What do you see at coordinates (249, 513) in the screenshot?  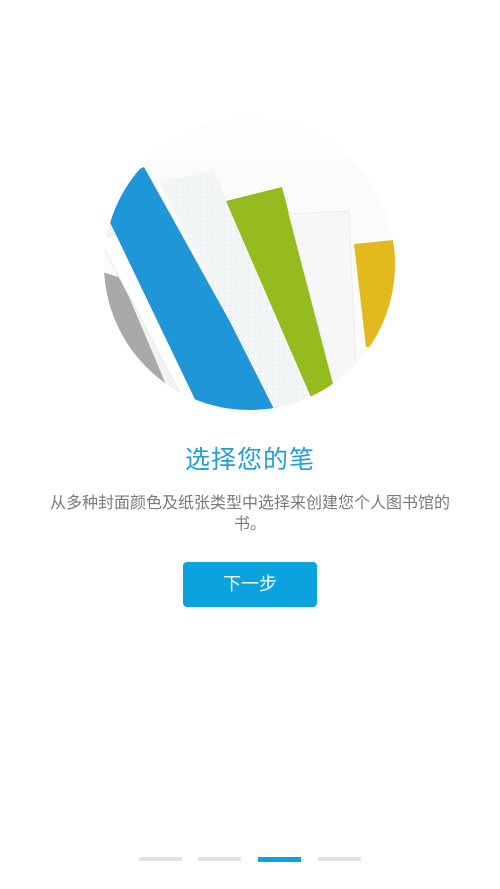 I see `page-description: 从多种封面颜色及纸张类型中选择来创建您个人图书馆的书。` at bounding box center [249, 513].